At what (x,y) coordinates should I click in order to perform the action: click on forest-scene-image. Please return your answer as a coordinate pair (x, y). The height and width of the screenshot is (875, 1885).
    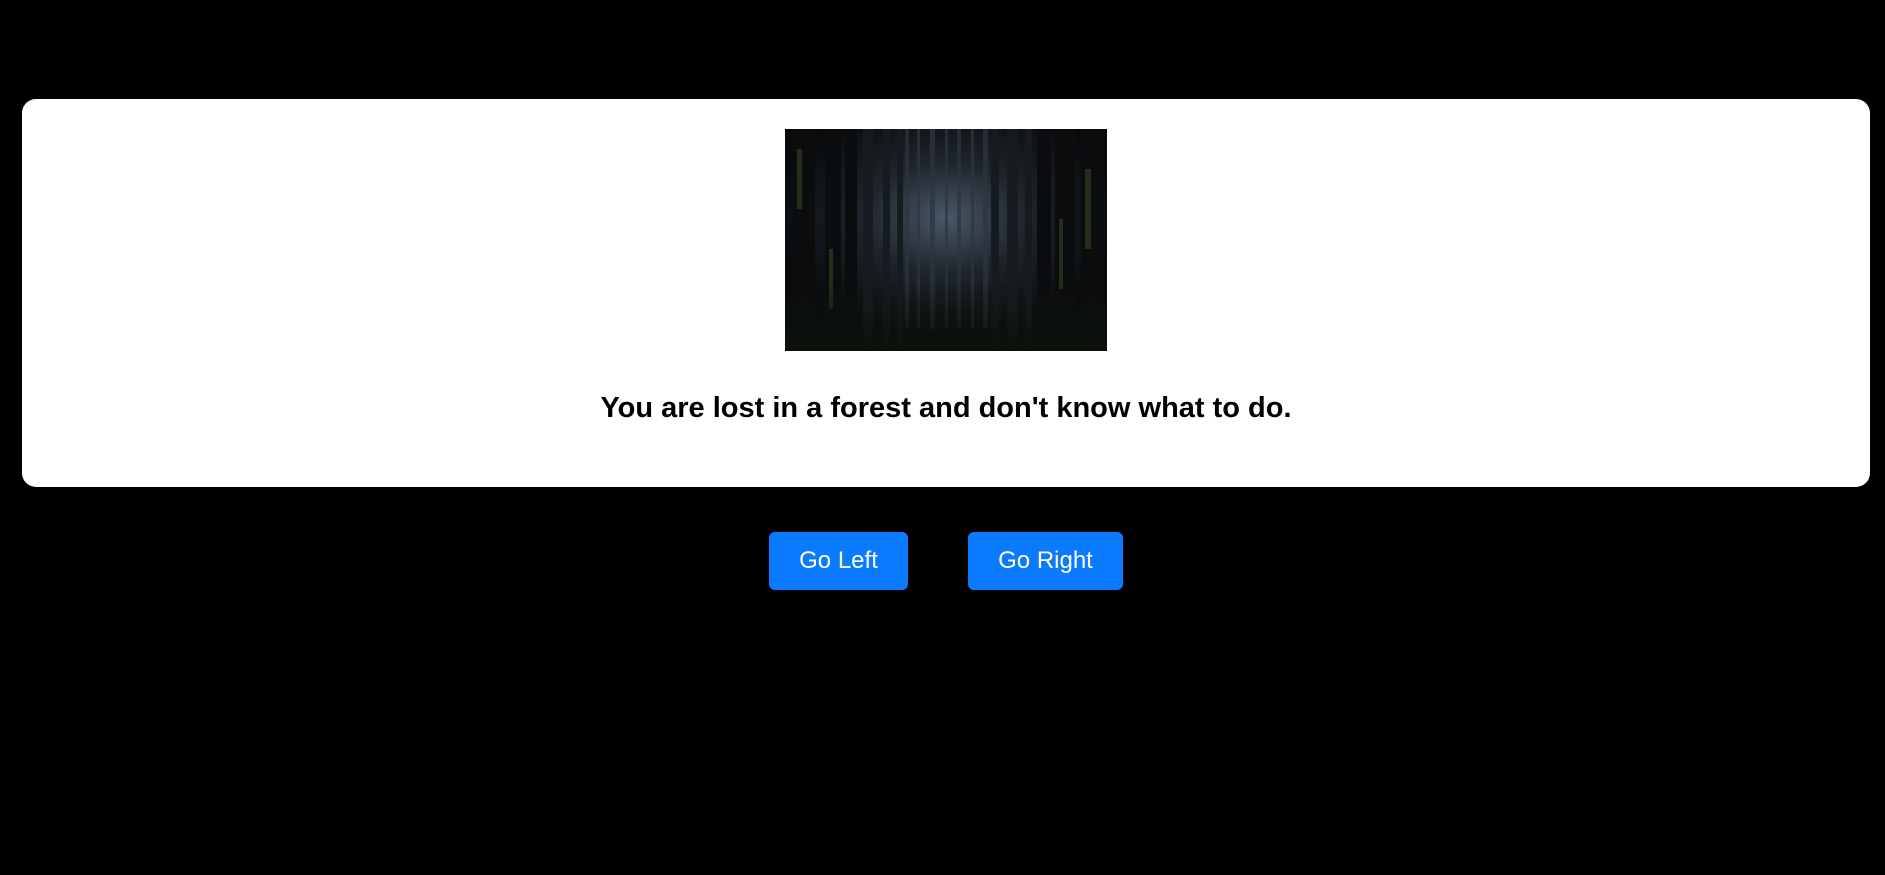
    Looking at the image, I should click on (946, 240).